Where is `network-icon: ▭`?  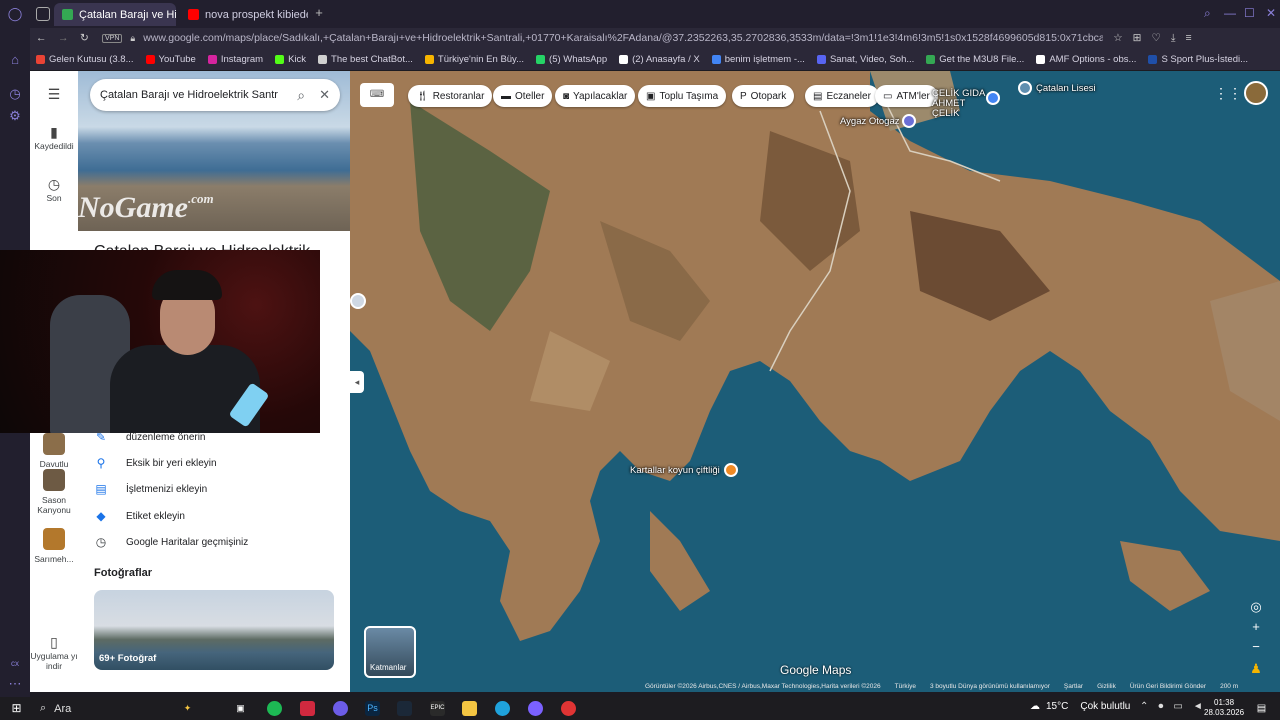 network-icon: ▭ is located at coordinates (1177, 706).